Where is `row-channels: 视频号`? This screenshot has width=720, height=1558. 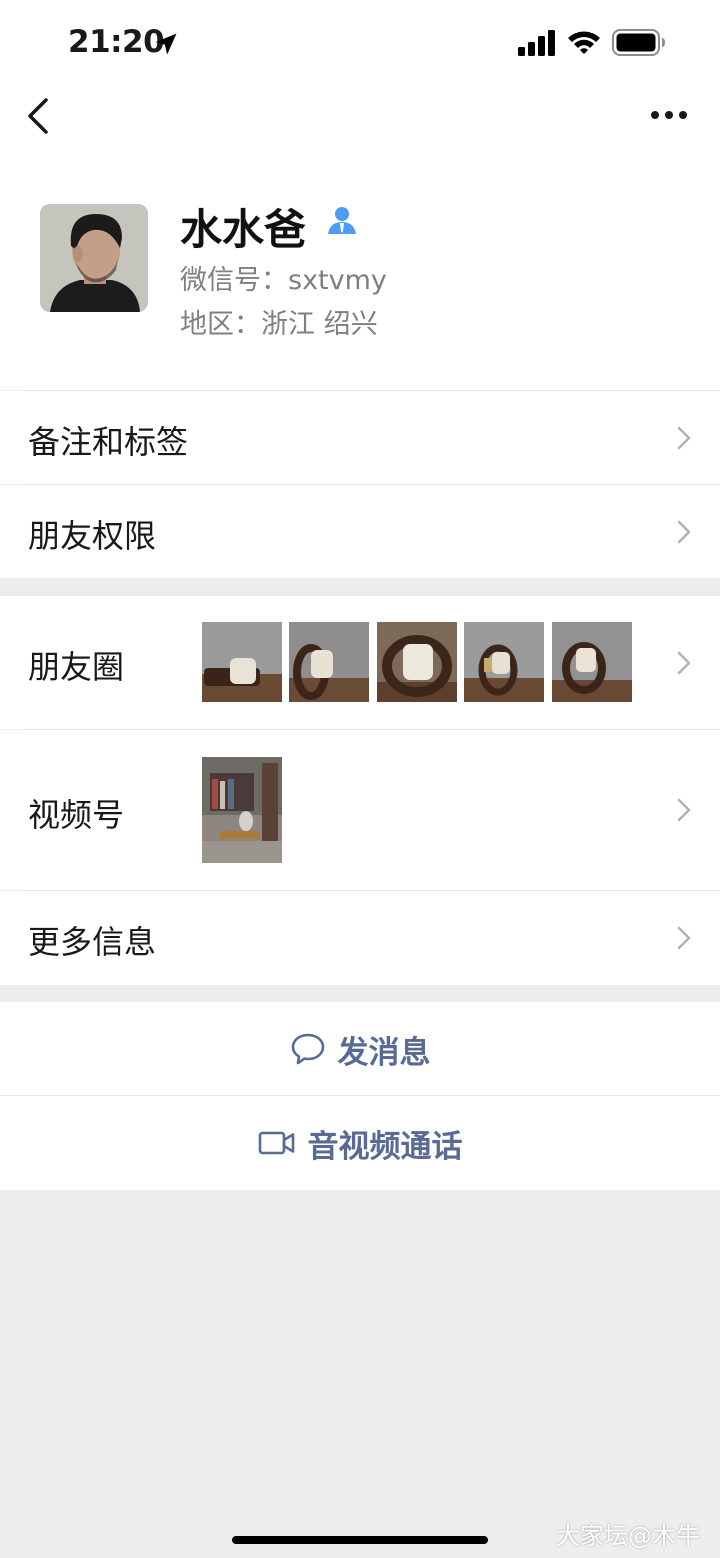 row-channels: 视频号 is located at coordinates (360, 810).